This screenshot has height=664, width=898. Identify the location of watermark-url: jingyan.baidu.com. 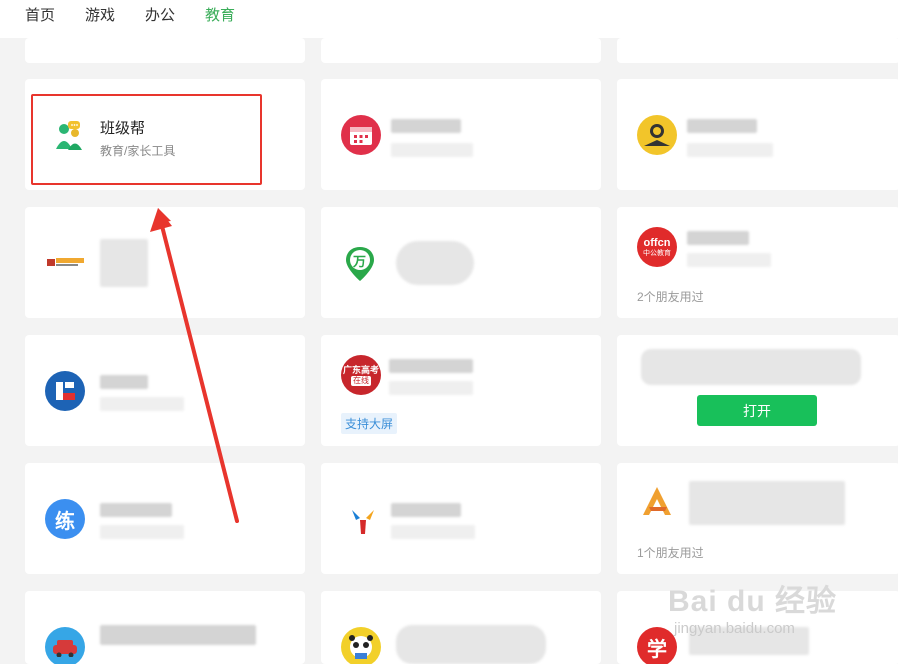
(734, 628).